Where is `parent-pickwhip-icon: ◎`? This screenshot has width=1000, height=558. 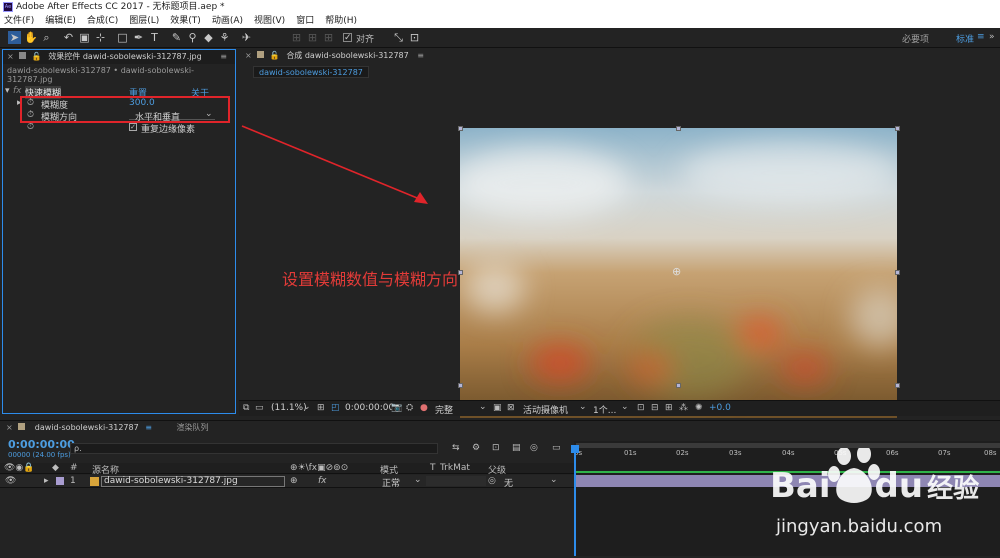
parent-pickwhip-icon: ◎ is located at coordinates (492, 481).